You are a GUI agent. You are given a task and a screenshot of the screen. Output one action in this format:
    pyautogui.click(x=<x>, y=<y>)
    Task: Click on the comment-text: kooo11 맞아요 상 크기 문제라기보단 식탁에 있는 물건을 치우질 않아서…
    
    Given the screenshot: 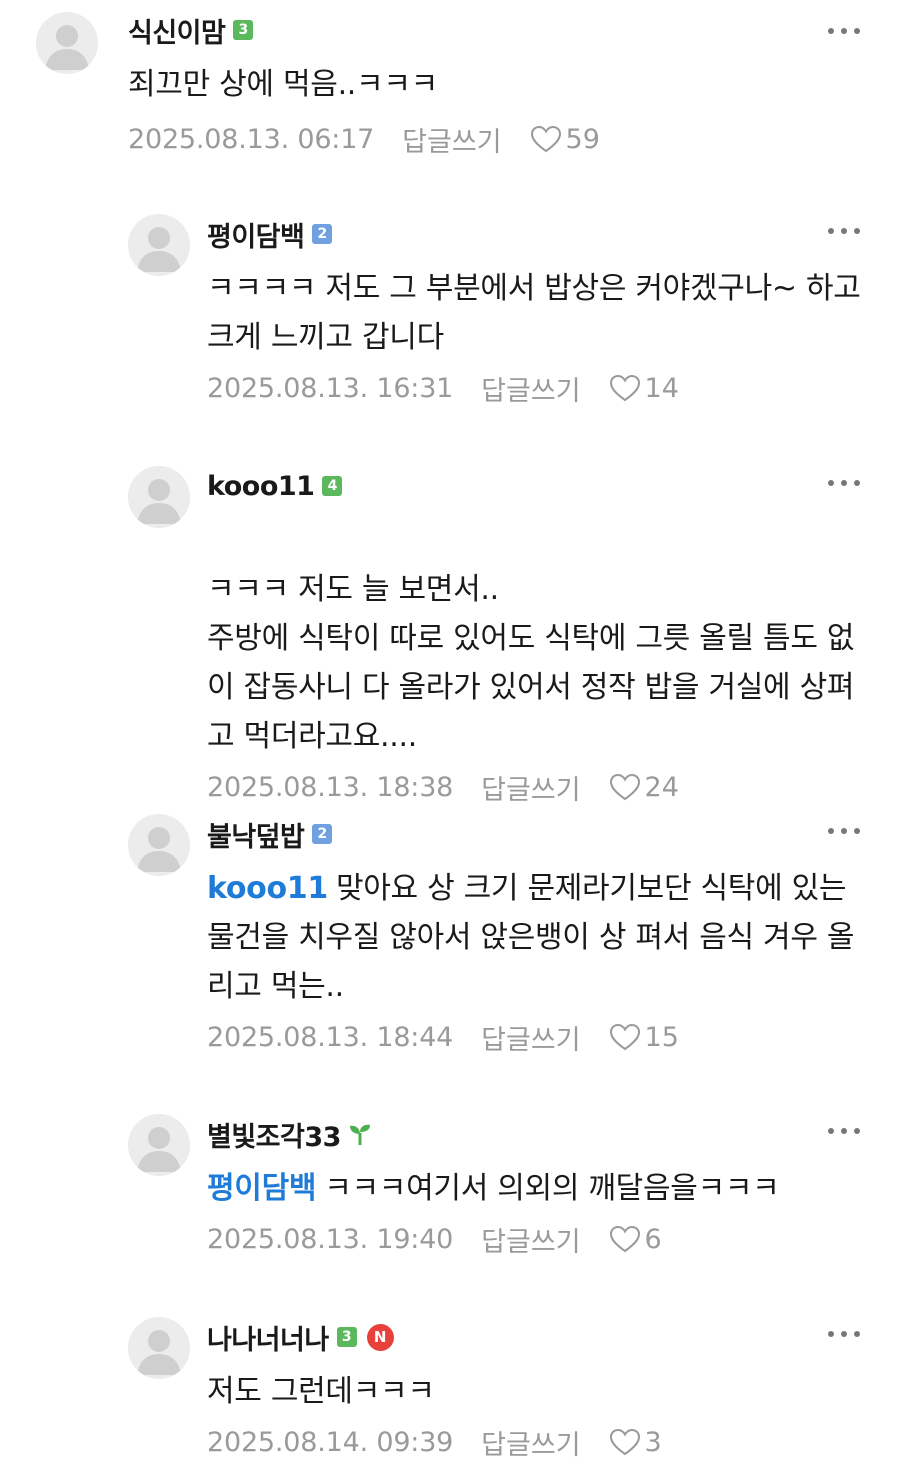 What is the action you would take?
    pyautogui.click(x=531, y=937)
    